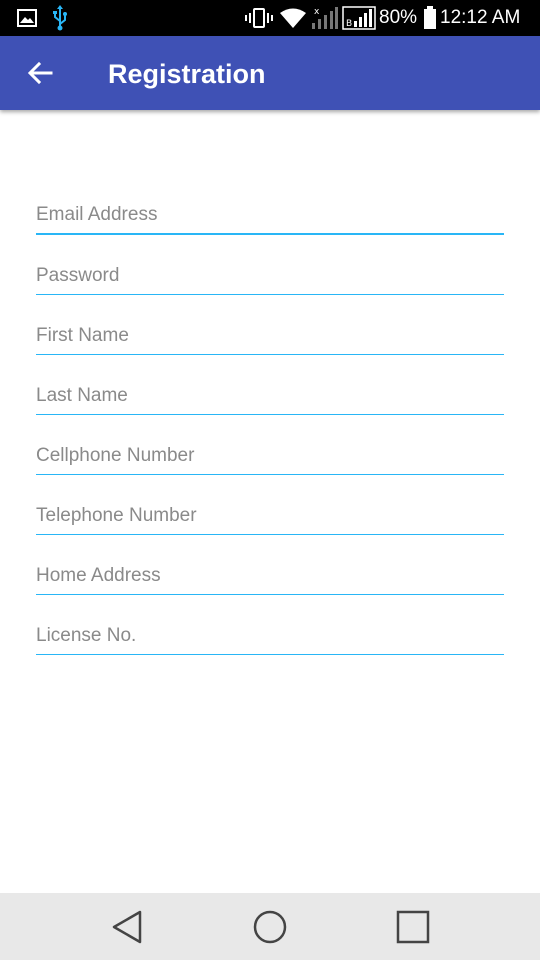  Describe the element at coordinates (187, 74) in the screenshot. I see `page-title: Registration` at that location.